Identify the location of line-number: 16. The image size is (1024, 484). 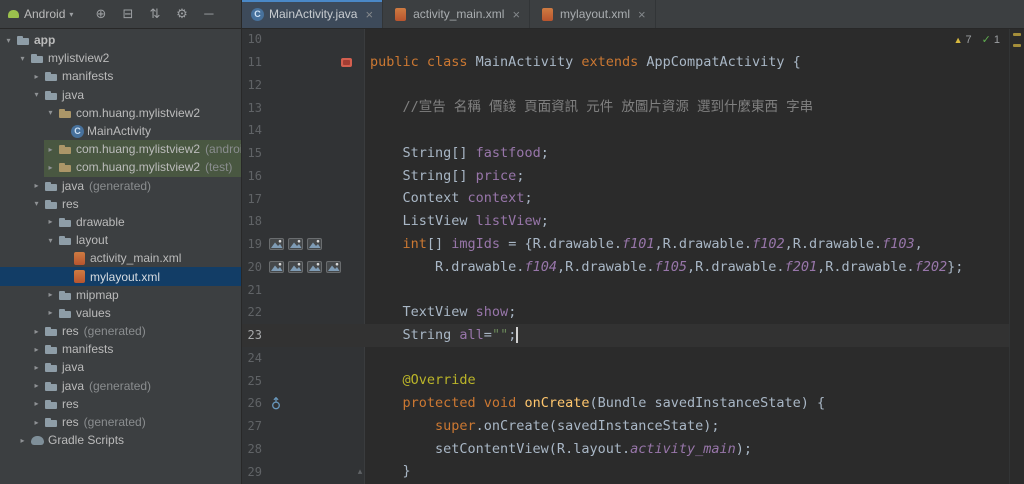
(253, 176).